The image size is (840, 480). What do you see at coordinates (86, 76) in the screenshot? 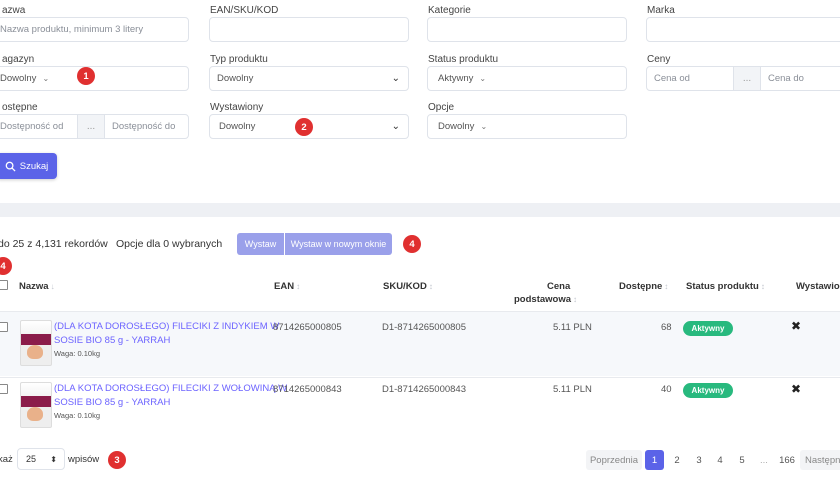
I see `annotation-badge-1: 1` at bounding box center [86, 76].